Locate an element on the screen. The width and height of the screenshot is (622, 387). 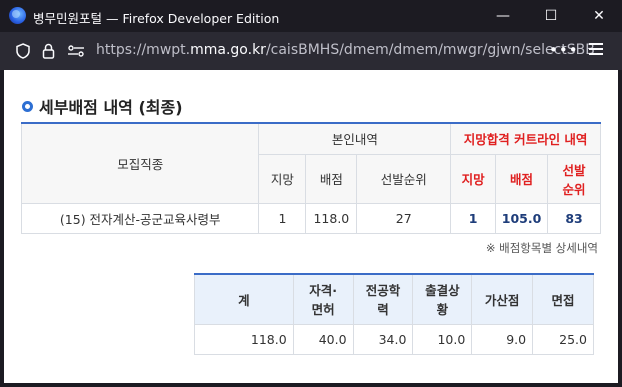
header-cut-jimang: 지망 is located at coordinates (473, 178).